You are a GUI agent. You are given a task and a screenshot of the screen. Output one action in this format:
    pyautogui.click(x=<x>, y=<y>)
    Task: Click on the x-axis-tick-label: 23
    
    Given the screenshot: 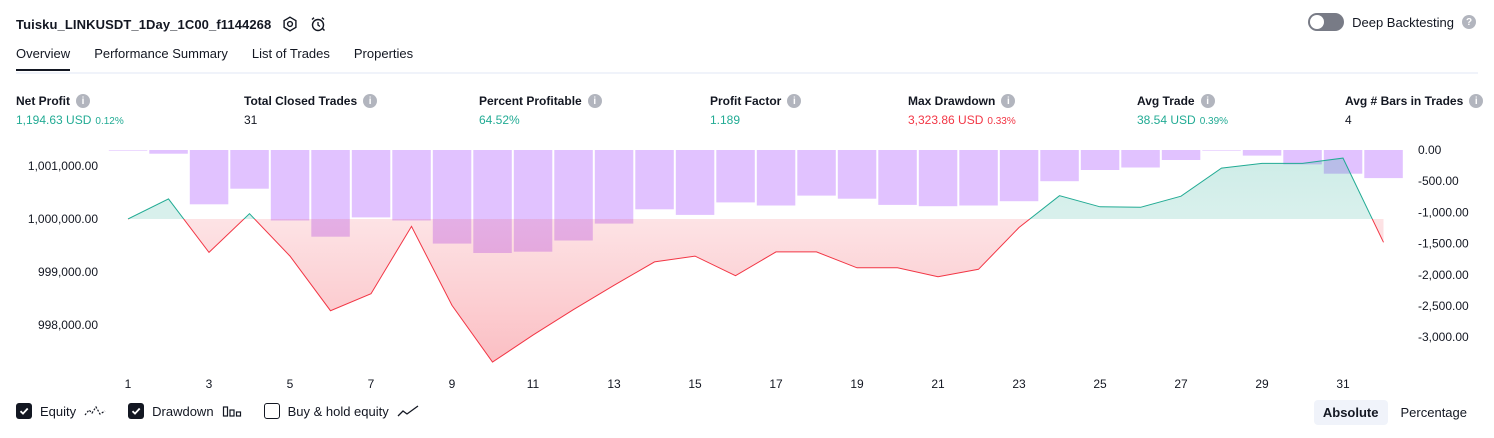 What is the action you would take?
    pyautogui.click(x=1019, y=384)
    